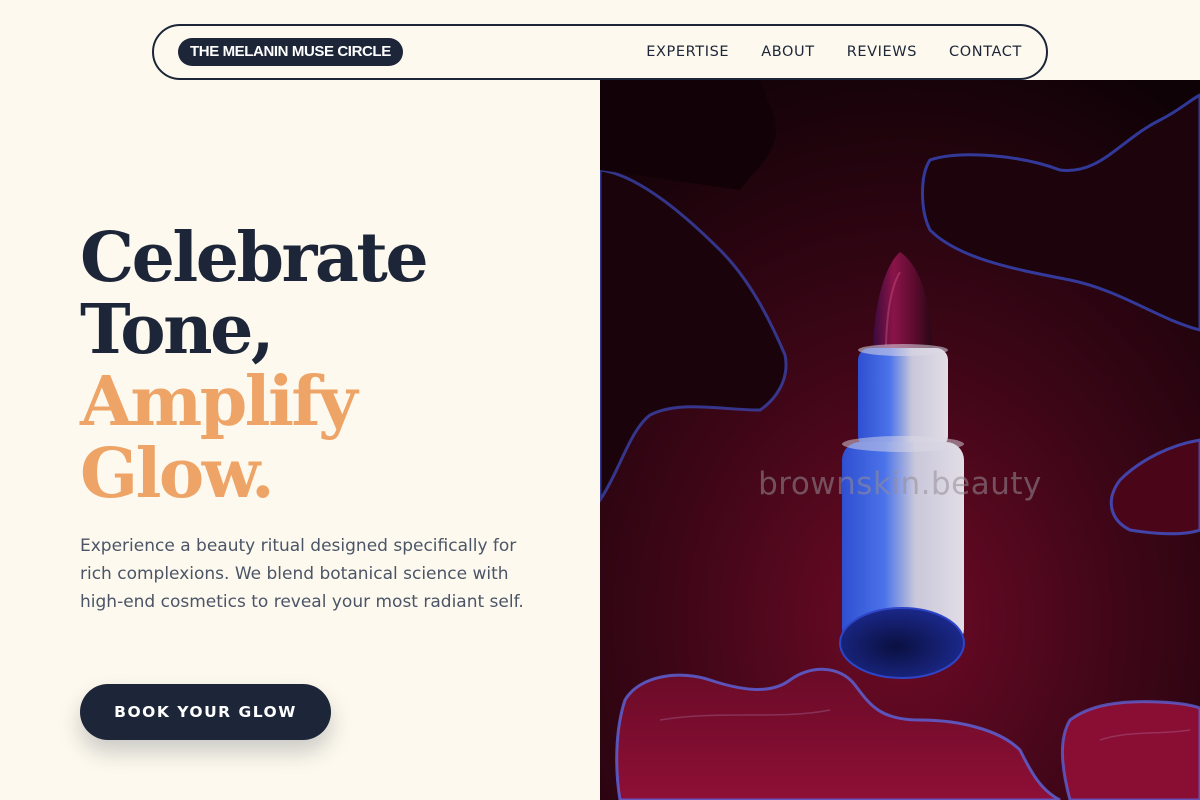 Image resolution: width=1200 pixels, height=800 pixels. What do you see at coordinates (788, 52) in the screenshot?
I see `nav-link-about: ABOUT` at bounding box center [788, 52].